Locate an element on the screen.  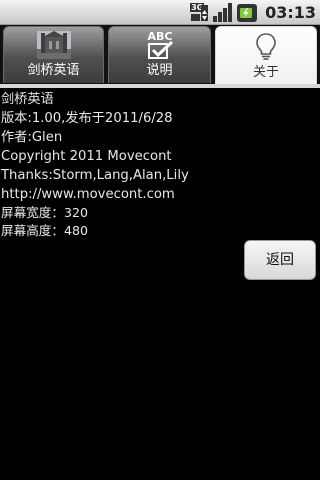
tab-about: 关于 is located at coordinates (266, 55).